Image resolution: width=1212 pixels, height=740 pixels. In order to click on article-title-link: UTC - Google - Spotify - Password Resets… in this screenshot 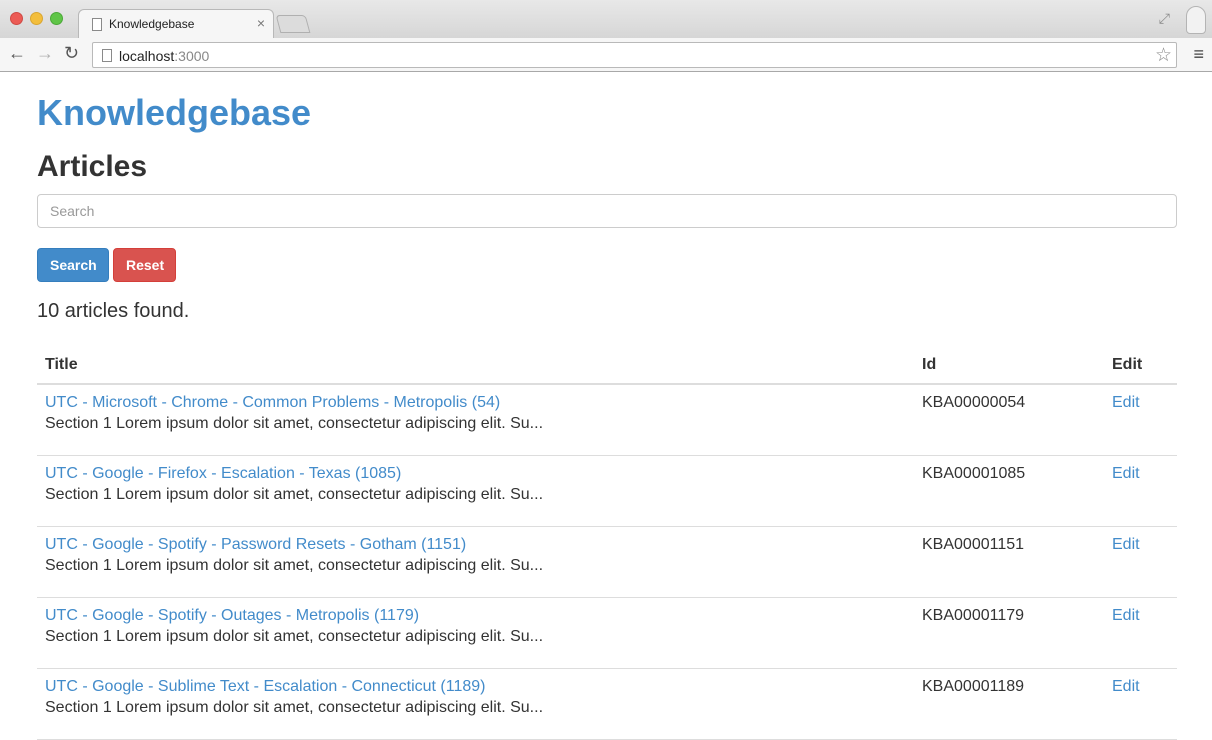, I will do `click(255, 544)`.